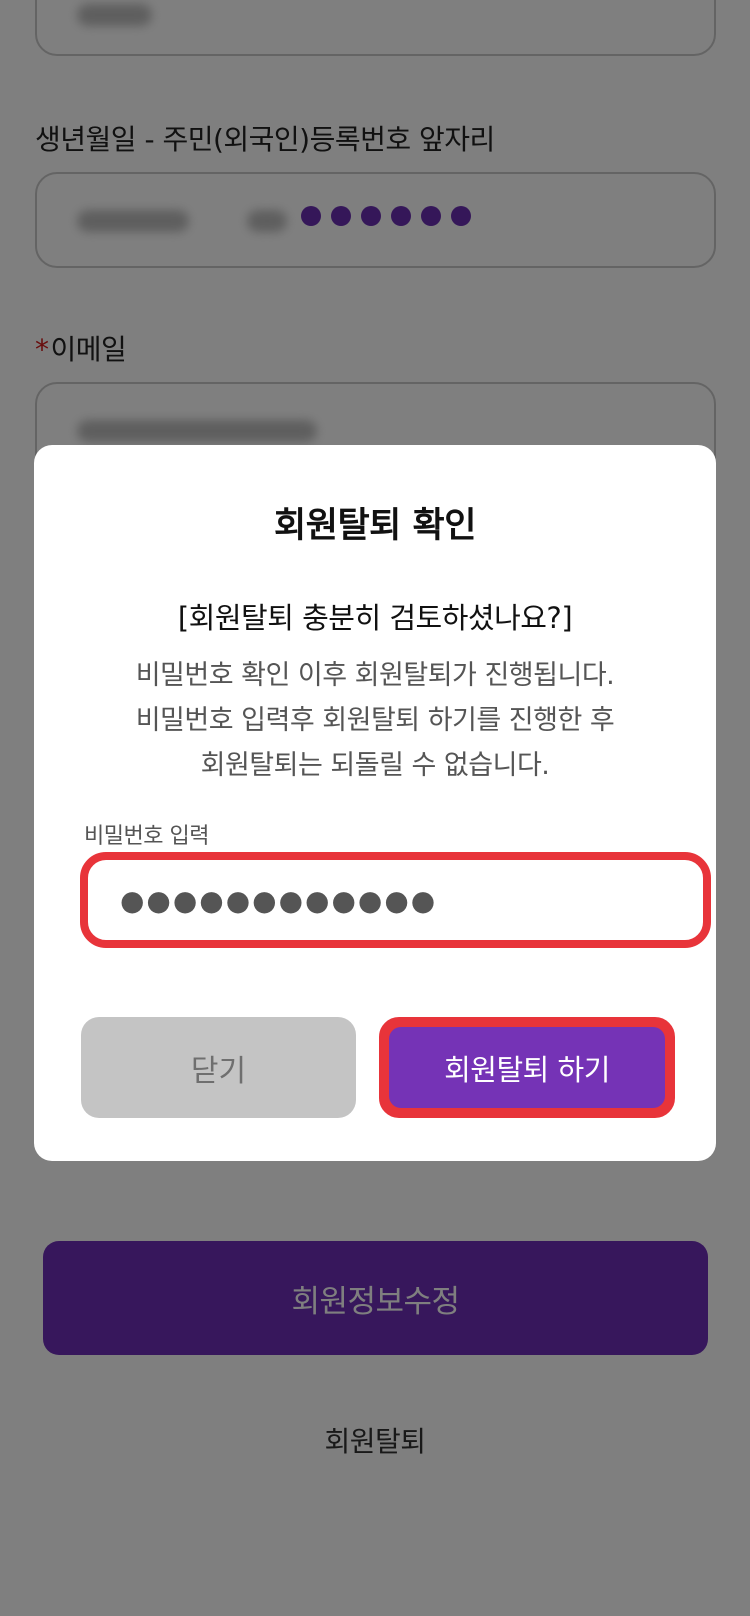 Image resolution: width=750 pixels, height=1616 pixels. I want to click on dialog-message-line: 비밀번호 입력후 회원탈퇴 하기를 진행한 후, so click(375, 720).